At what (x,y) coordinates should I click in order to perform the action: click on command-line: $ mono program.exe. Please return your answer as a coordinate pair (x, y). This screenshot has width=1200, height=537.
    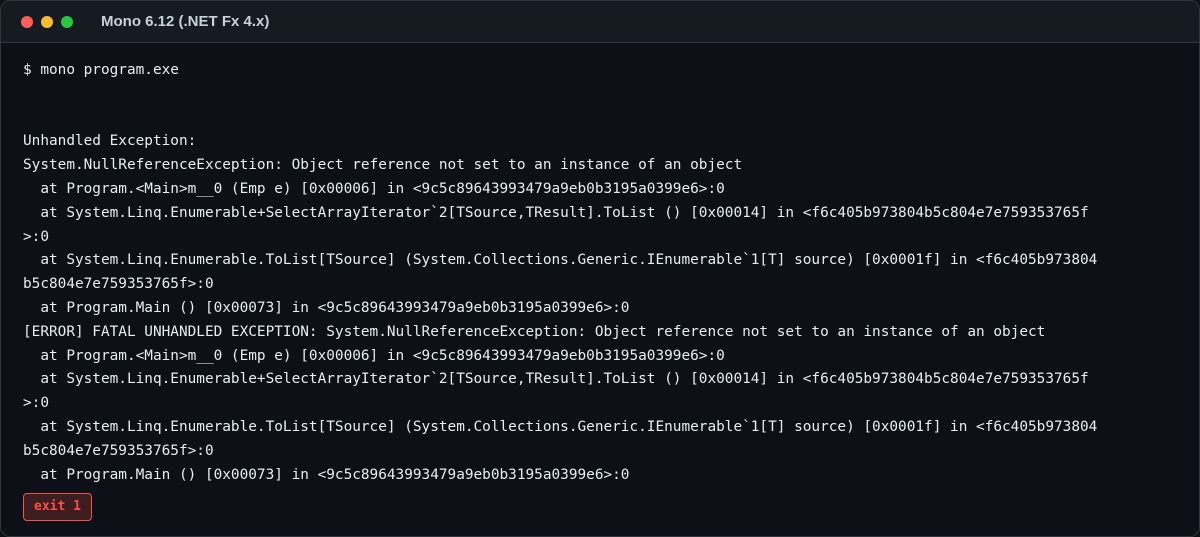
    Looking at the image, I should click on (101, 70).